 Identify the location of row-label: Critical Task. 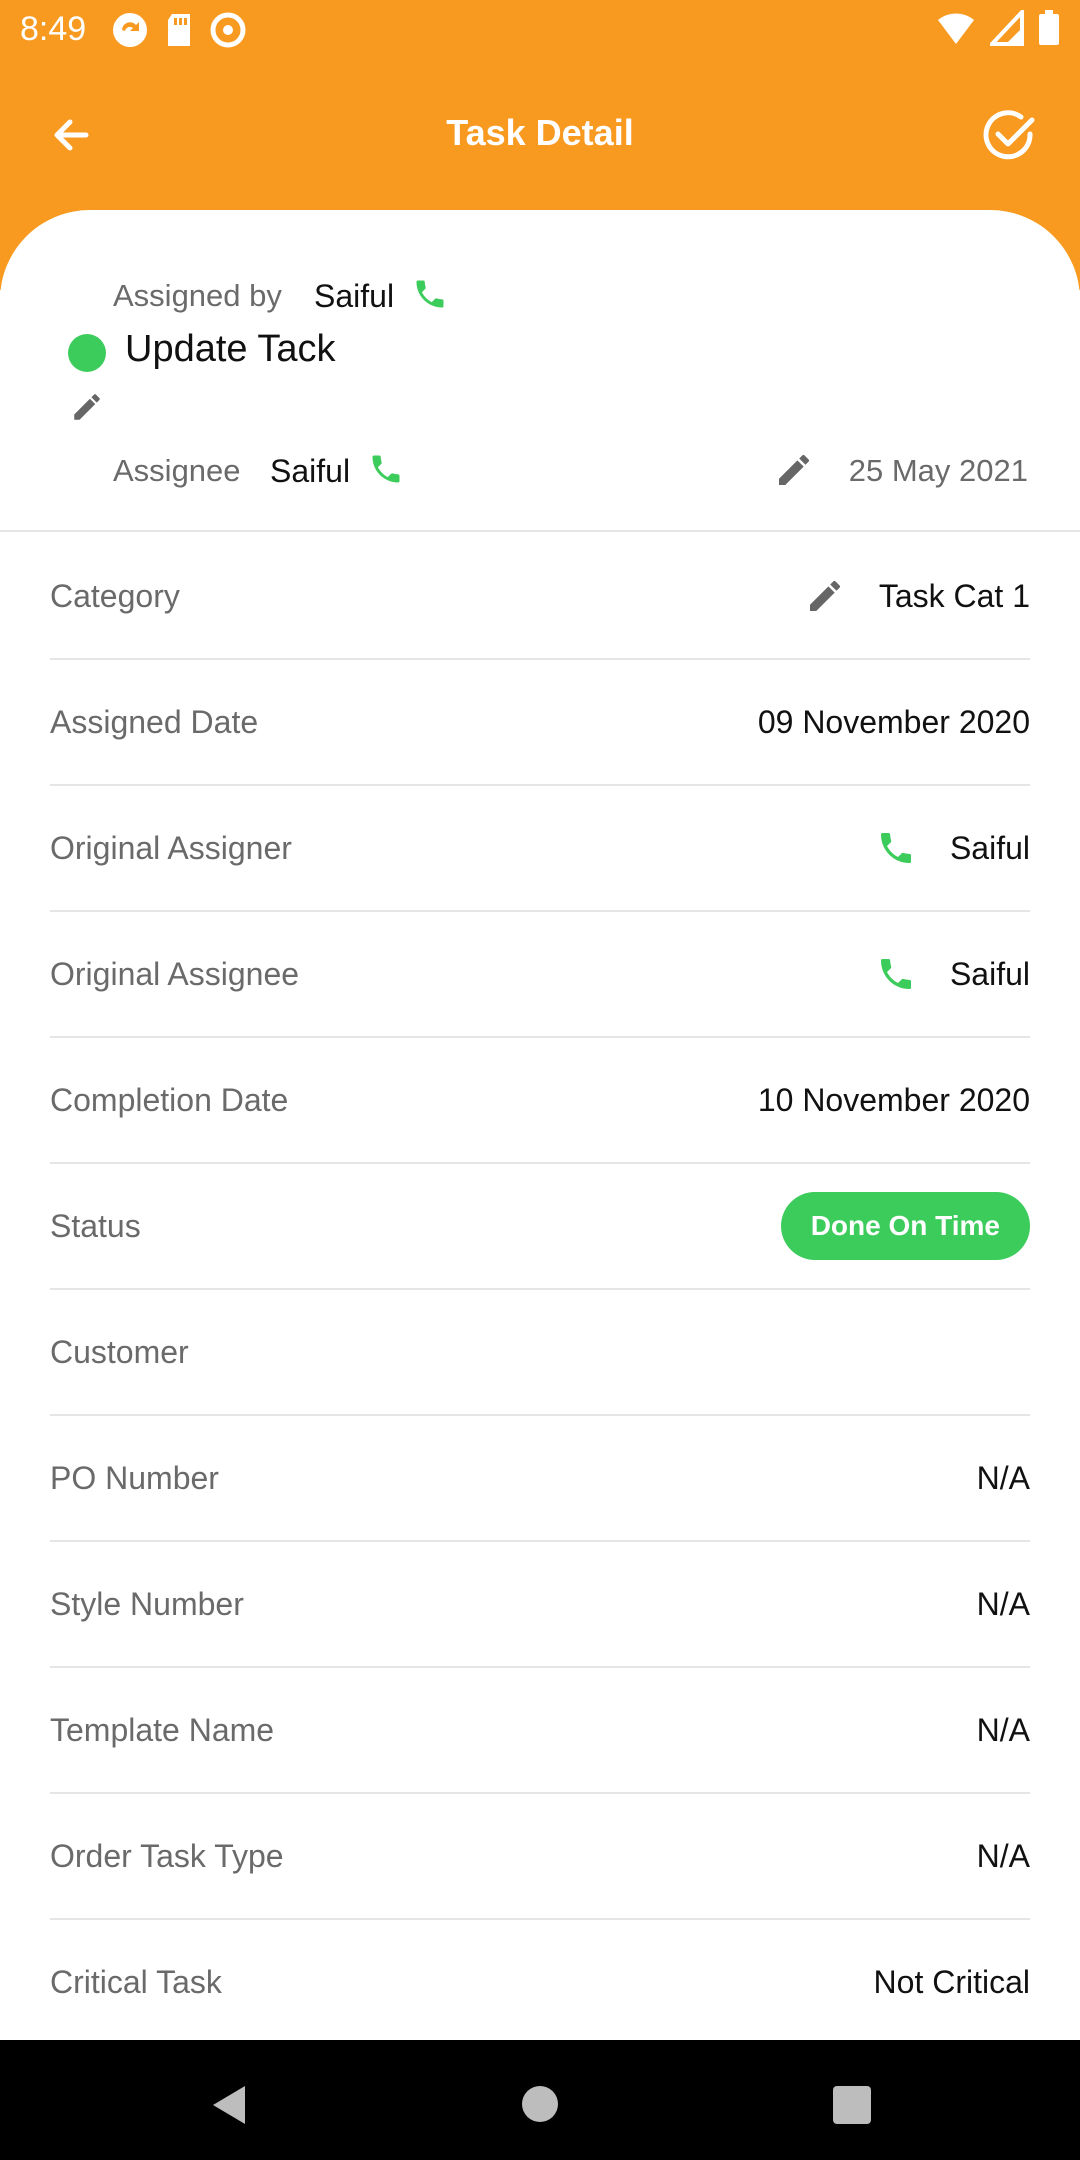
(136, 1981).